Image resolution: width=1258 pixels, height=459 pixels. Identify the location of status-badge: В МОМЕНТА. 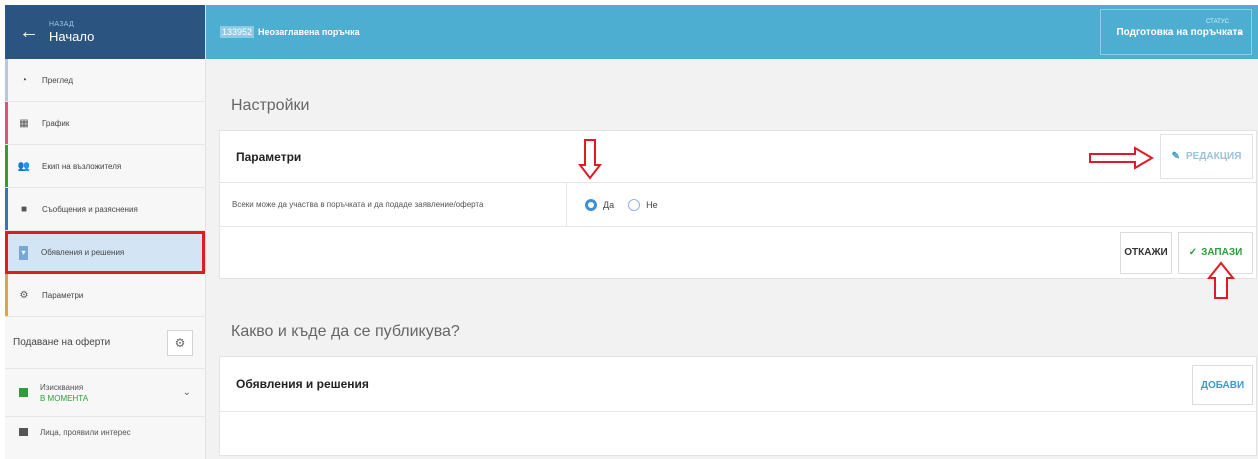
(64, 398).